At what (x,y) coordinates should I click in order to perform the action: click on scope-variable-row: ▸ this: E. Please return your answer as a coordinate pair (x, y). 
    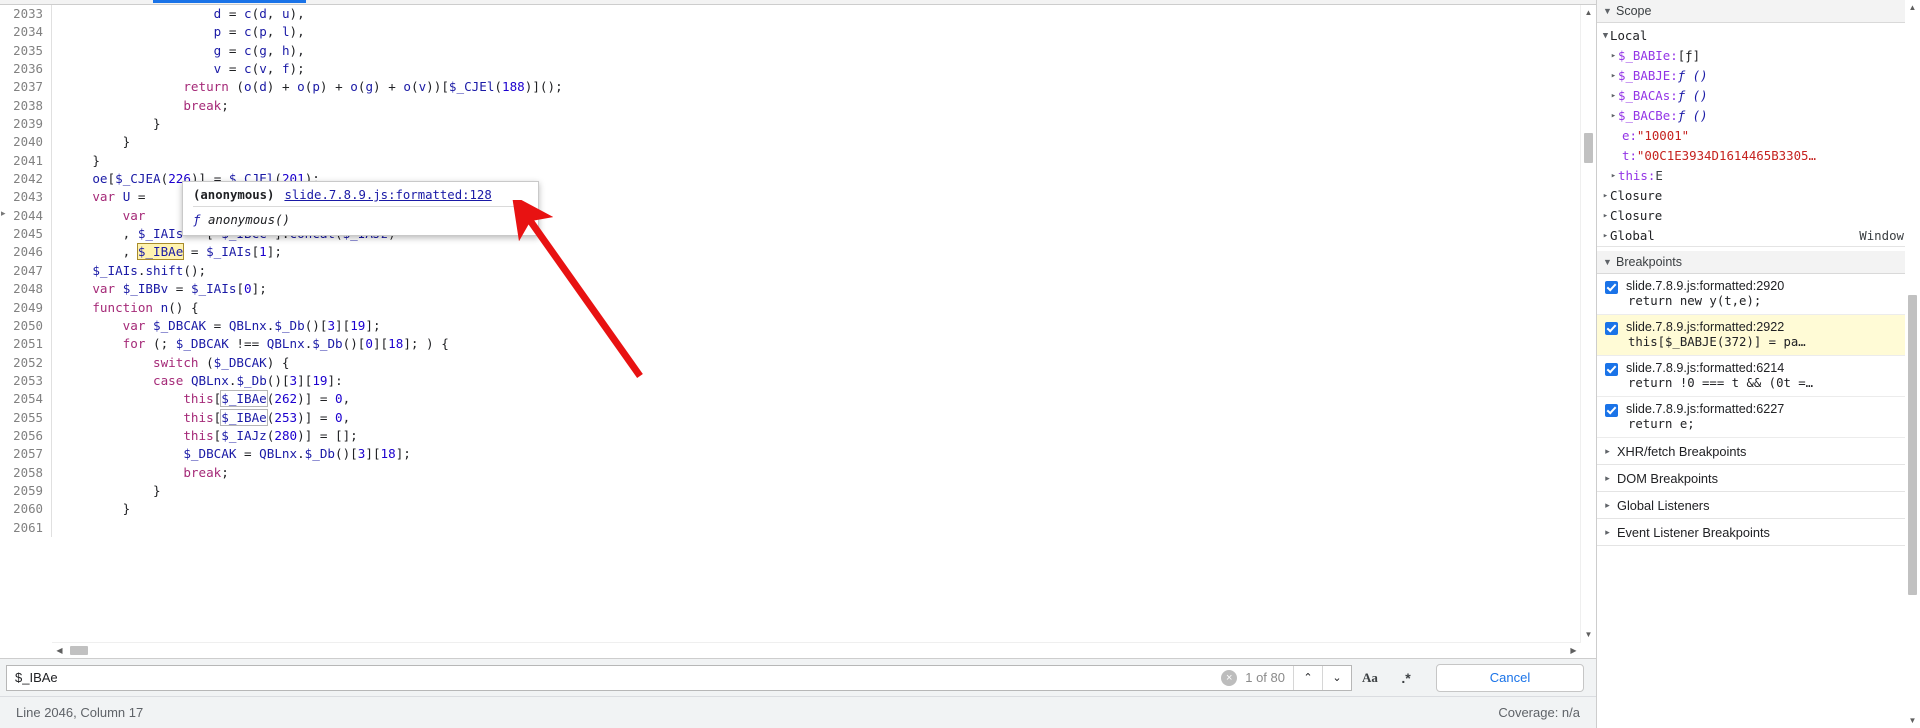
    Looking at the image, I should click on (1758, 176).